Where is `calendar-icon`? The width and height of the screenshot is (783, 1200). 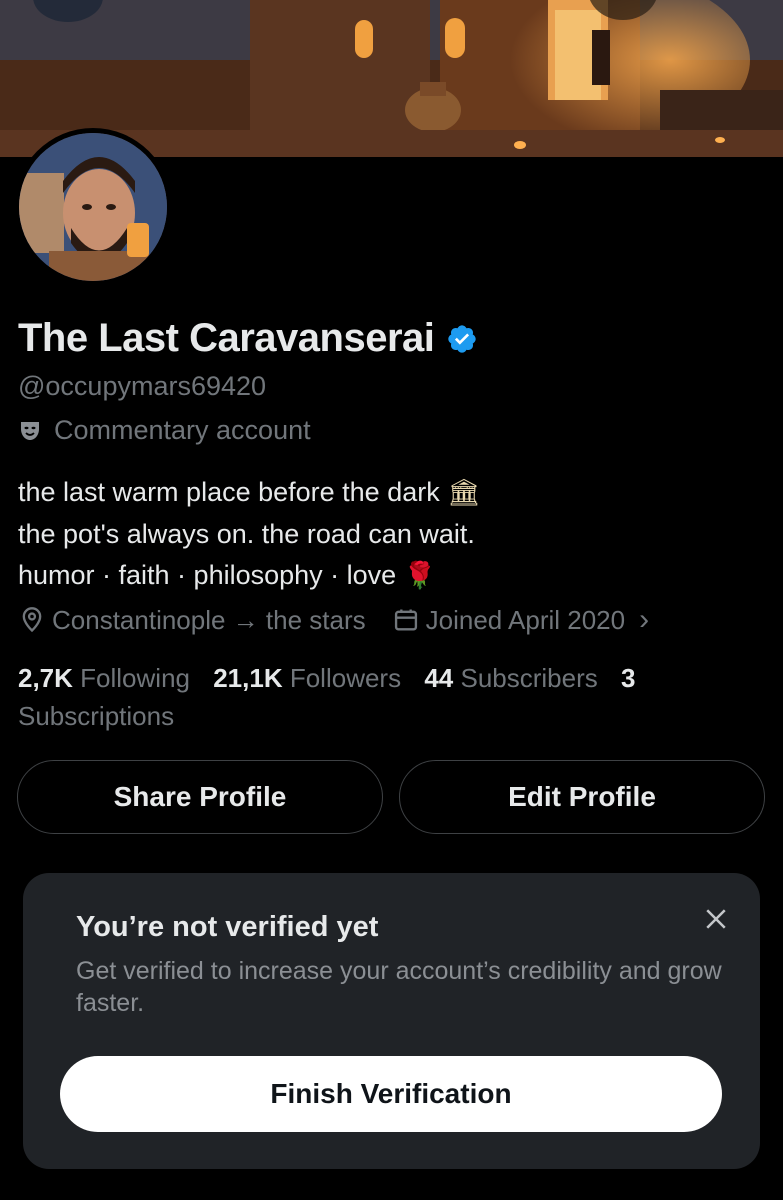
calendar-icon is located at coordinates (405, 620).